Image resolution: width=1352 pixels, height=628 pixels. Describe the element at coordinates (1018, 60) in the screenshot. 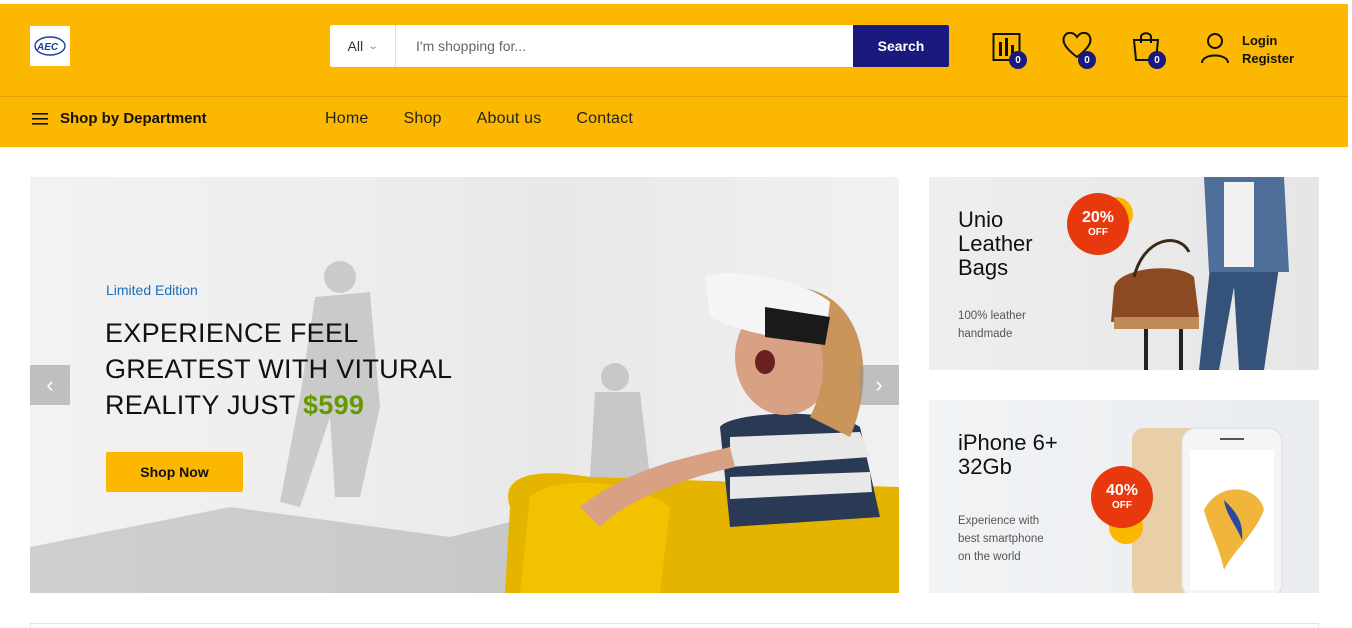

I see `compare-count-badge: 0` at that location.